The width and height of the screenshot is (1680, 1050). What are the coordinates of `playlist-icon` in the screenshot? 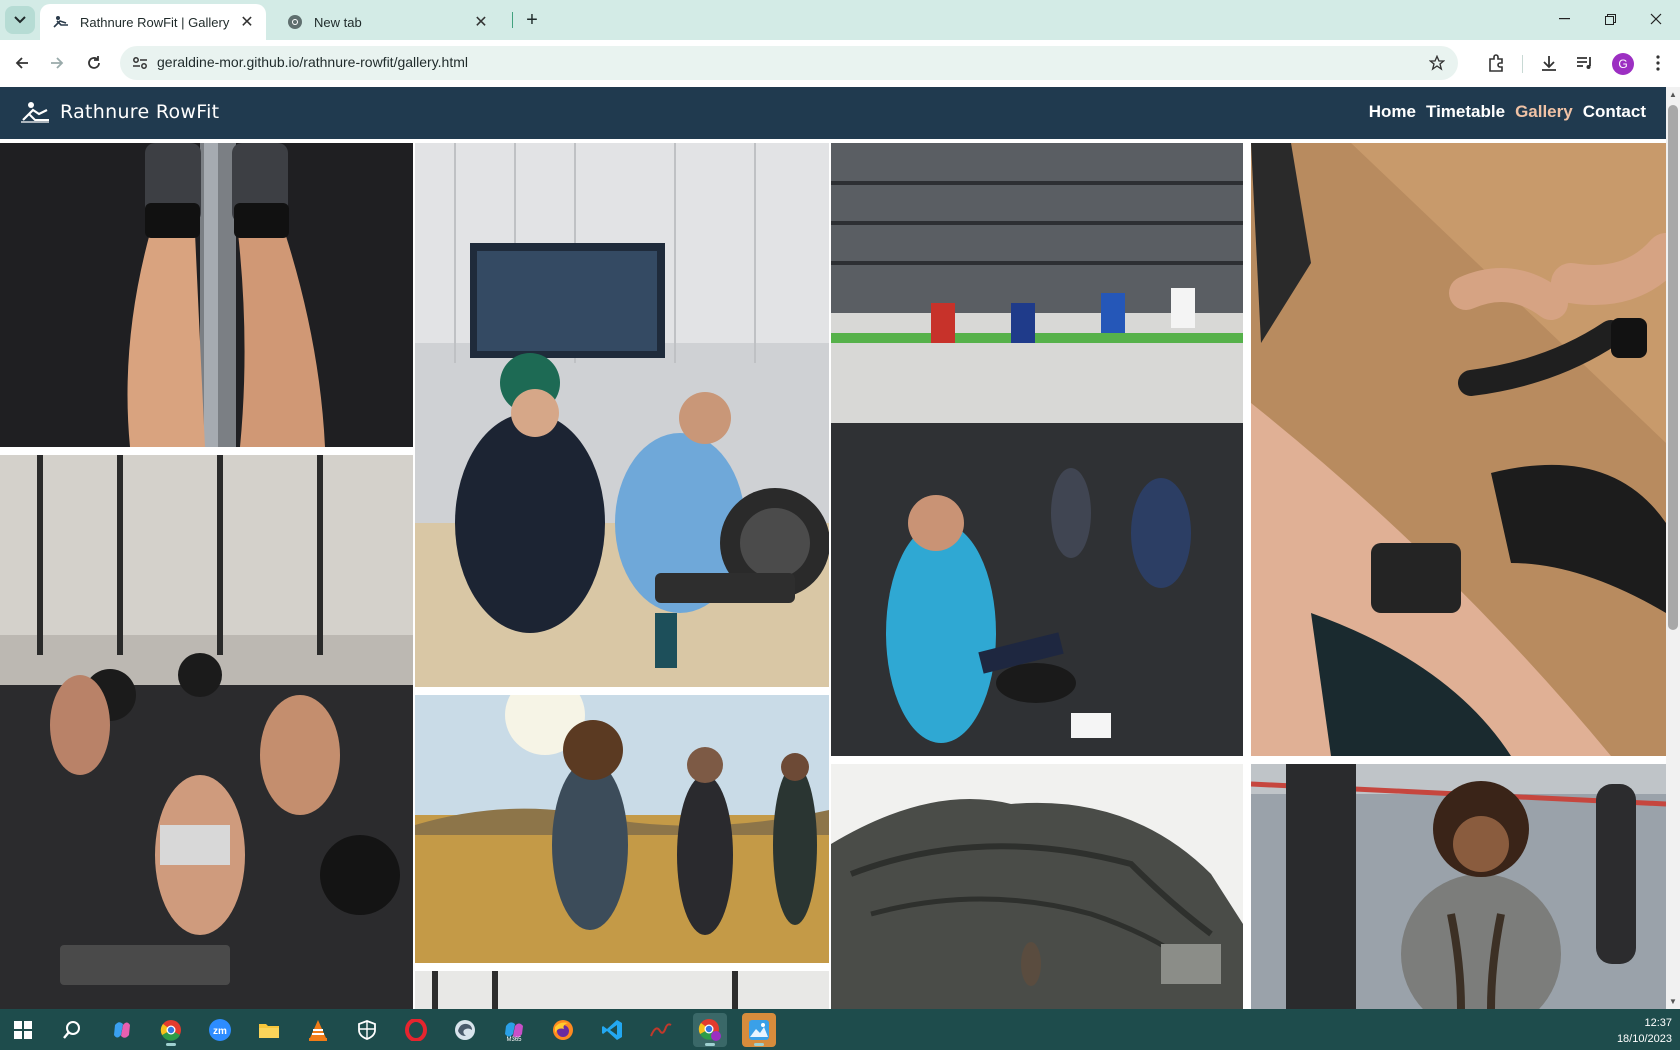 It's located at (1584, 63).